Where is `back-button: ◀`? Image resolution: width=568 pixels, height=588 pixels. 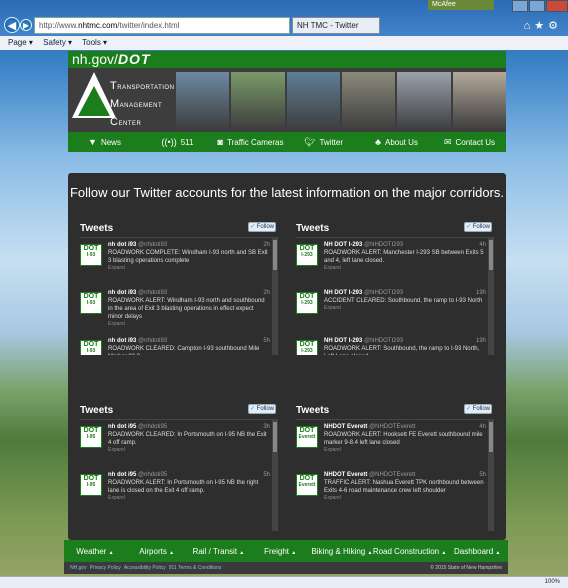
back-button: ◀ is located at coordinates (12, 25).